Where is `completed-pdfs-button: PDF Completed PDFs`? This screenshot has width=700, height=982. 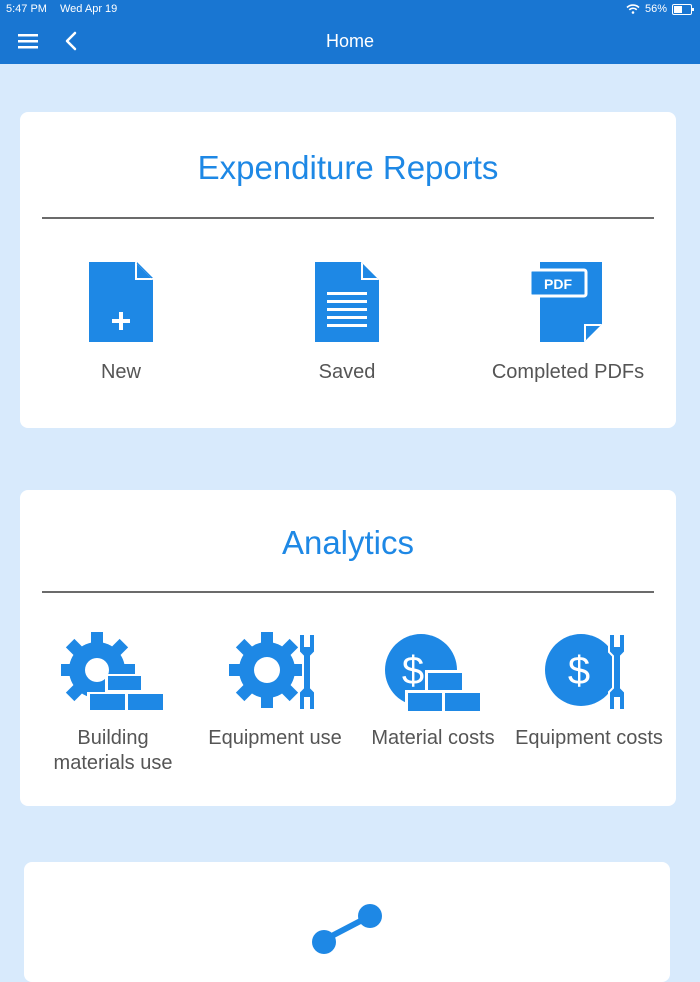
completed-pdfs-button: PDF Completed PDFs is located at coordinates (568, 322).